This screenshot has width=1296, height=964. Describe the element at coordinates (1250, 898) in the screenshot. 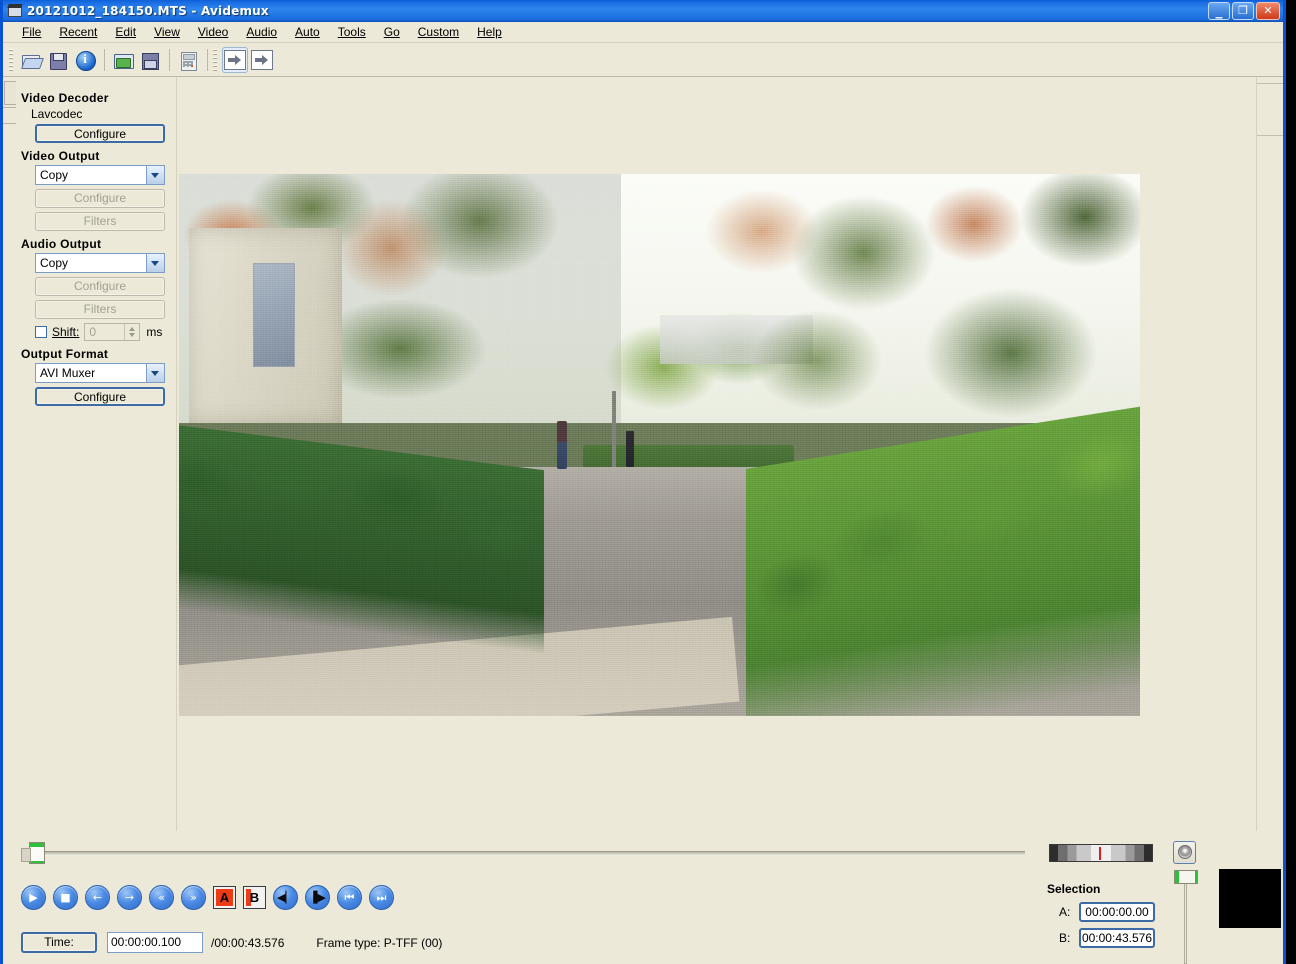

I see `frame-thumbnail` at that location.